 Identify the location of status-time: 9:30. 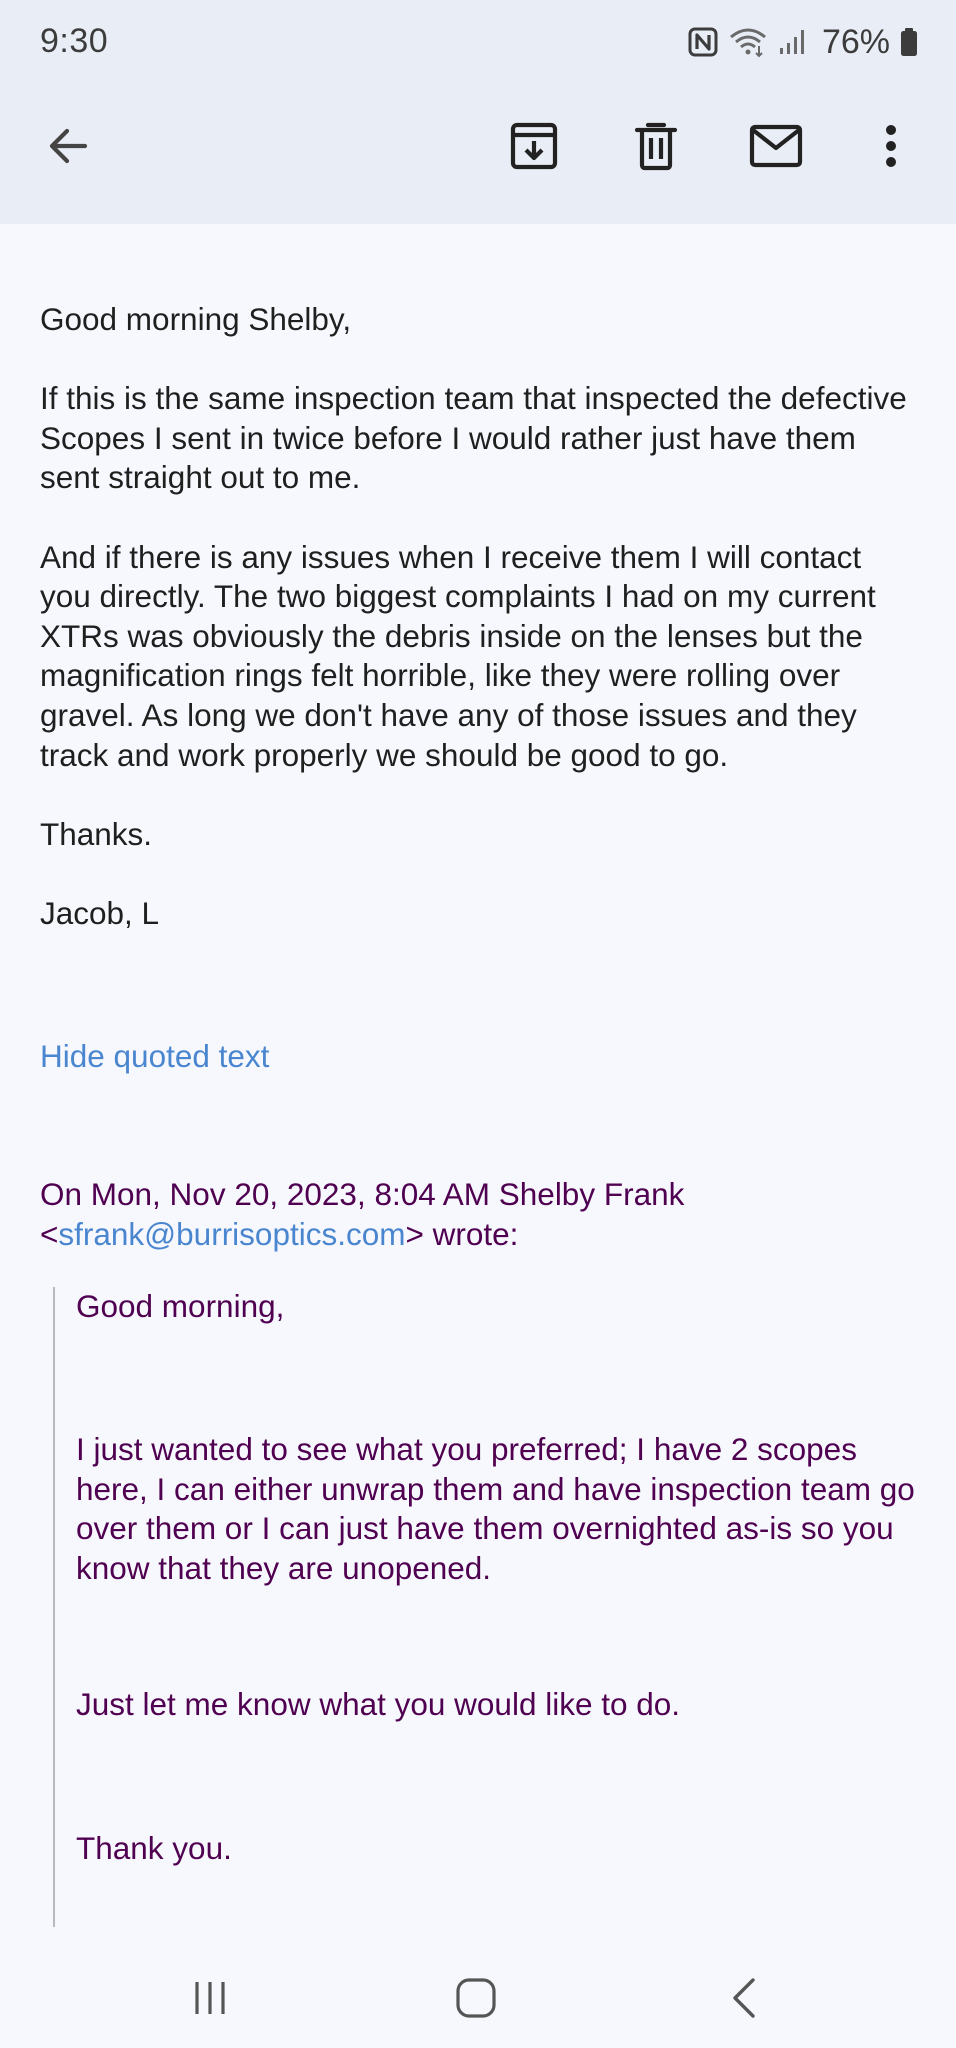
(74, 41).